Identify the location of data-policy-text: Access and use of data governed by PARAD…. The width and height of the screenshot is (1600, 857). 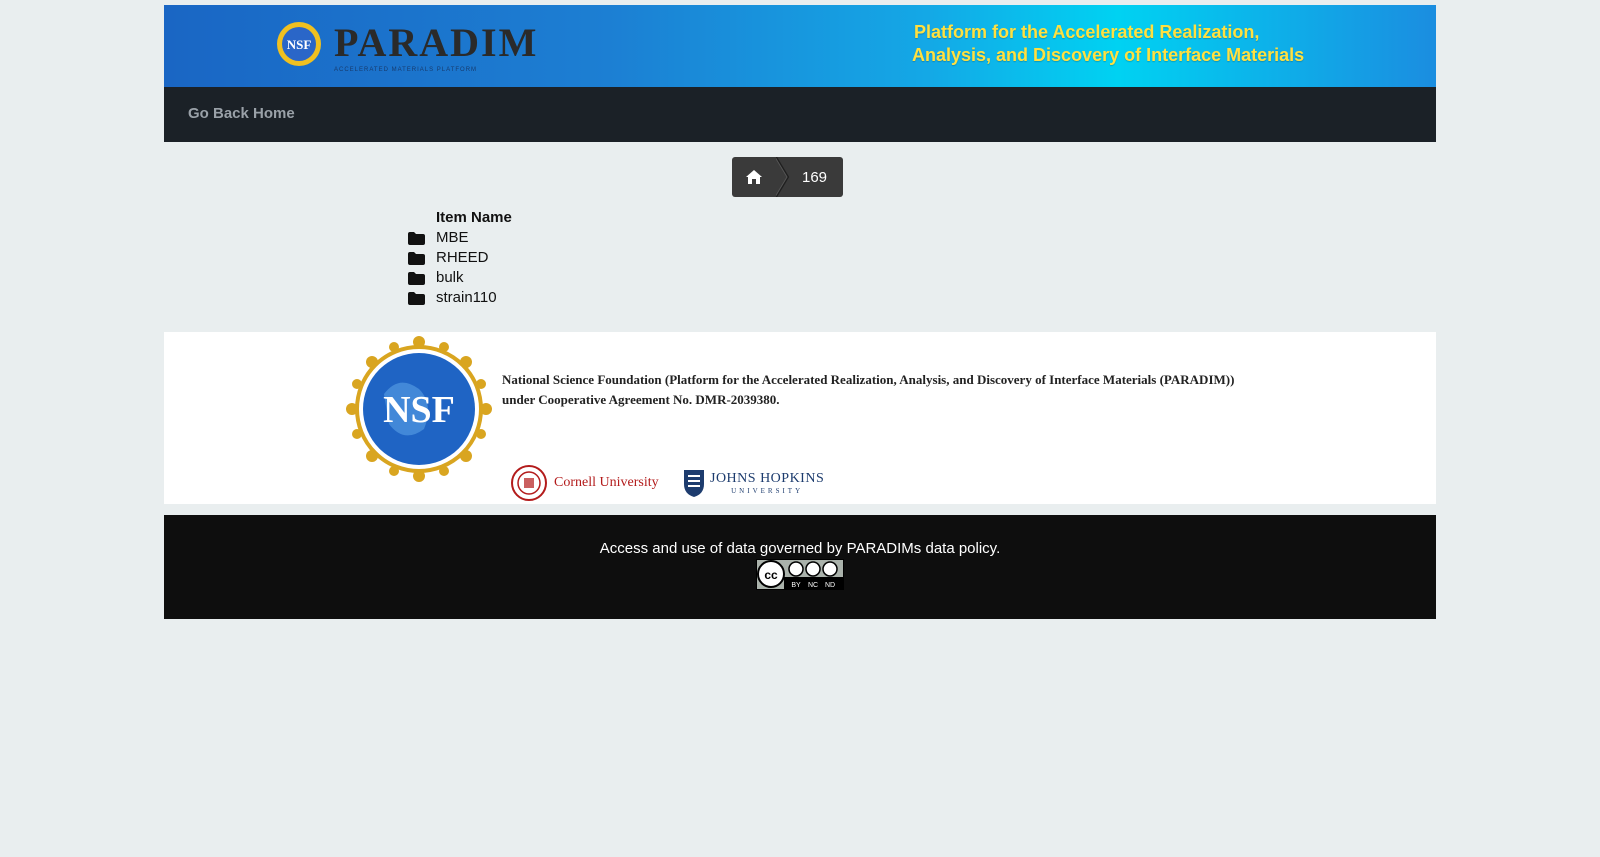
(800, 548).